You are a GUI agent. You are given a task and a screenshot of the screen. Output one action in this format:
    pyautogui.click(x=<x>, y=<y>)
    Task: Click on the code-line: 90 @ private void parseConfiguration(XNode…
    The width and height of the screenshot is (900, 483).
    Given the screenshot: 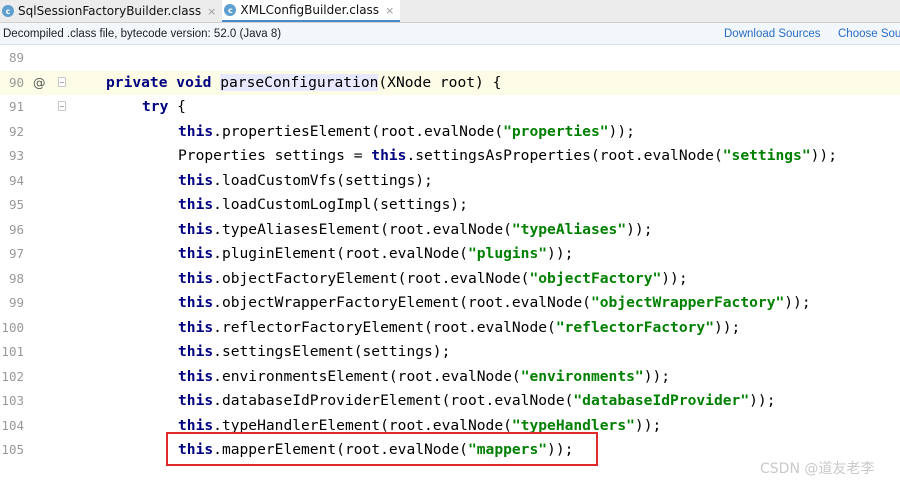 What is the action you would take?
    pyautogui.click(x=450, y=83)
    